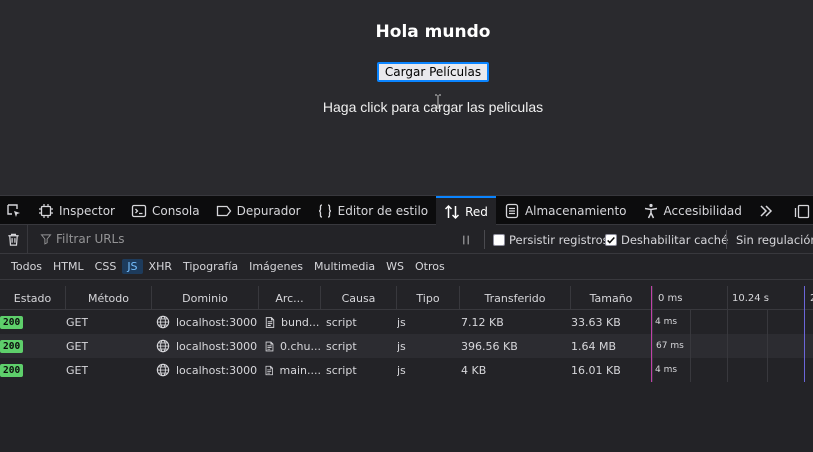 Image resolution: width=813 pixels, height=452 pixels. I want to click on persist-logs-checkbox, so click(499, 239).